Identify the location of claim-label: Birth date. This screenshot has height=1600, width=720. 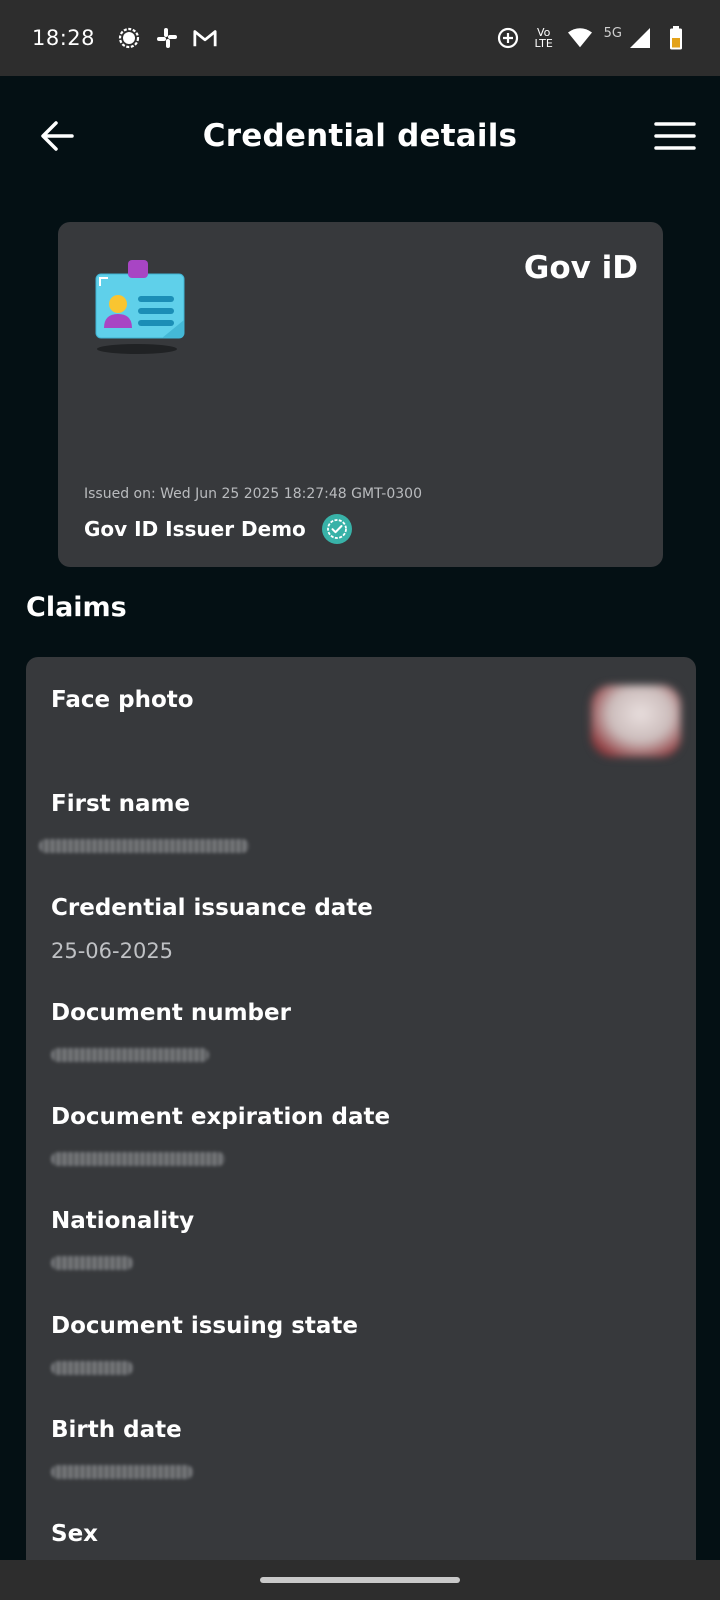
(116, 1430).